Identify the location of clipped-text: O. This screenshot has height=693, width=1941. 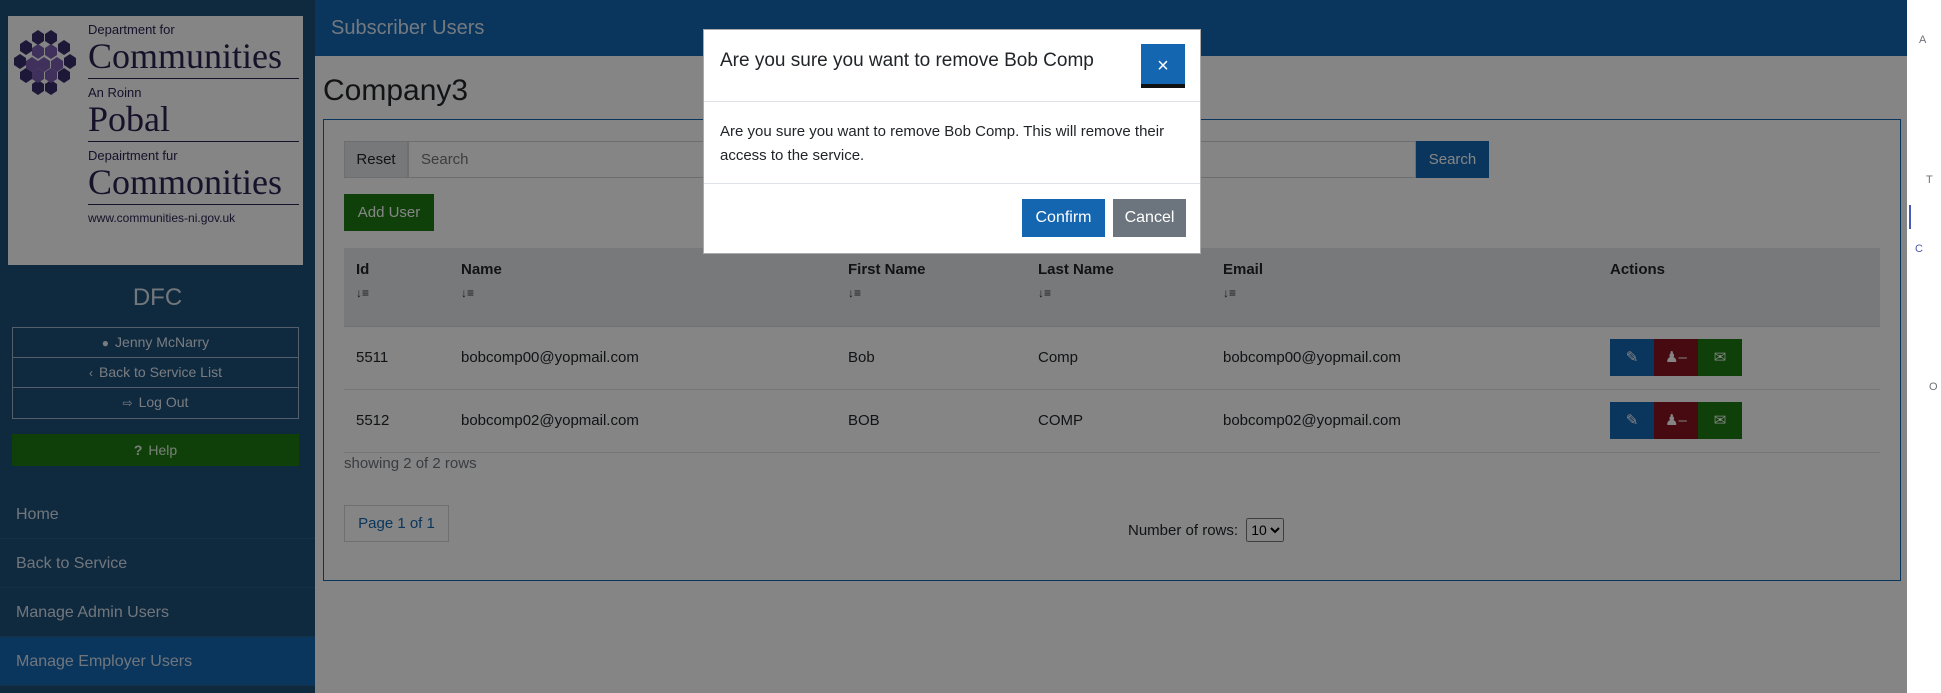
(1933, 387).